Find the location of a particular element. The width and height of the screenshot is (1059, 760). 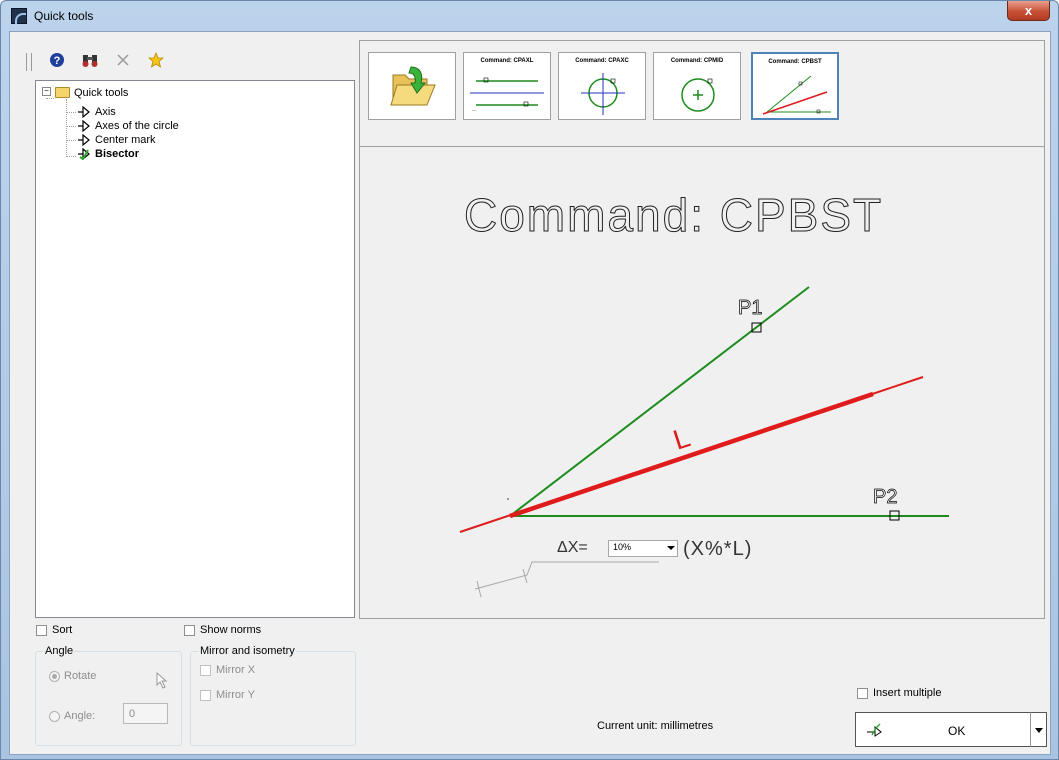

angle-value: 0 is located at coordinates (132, 714).